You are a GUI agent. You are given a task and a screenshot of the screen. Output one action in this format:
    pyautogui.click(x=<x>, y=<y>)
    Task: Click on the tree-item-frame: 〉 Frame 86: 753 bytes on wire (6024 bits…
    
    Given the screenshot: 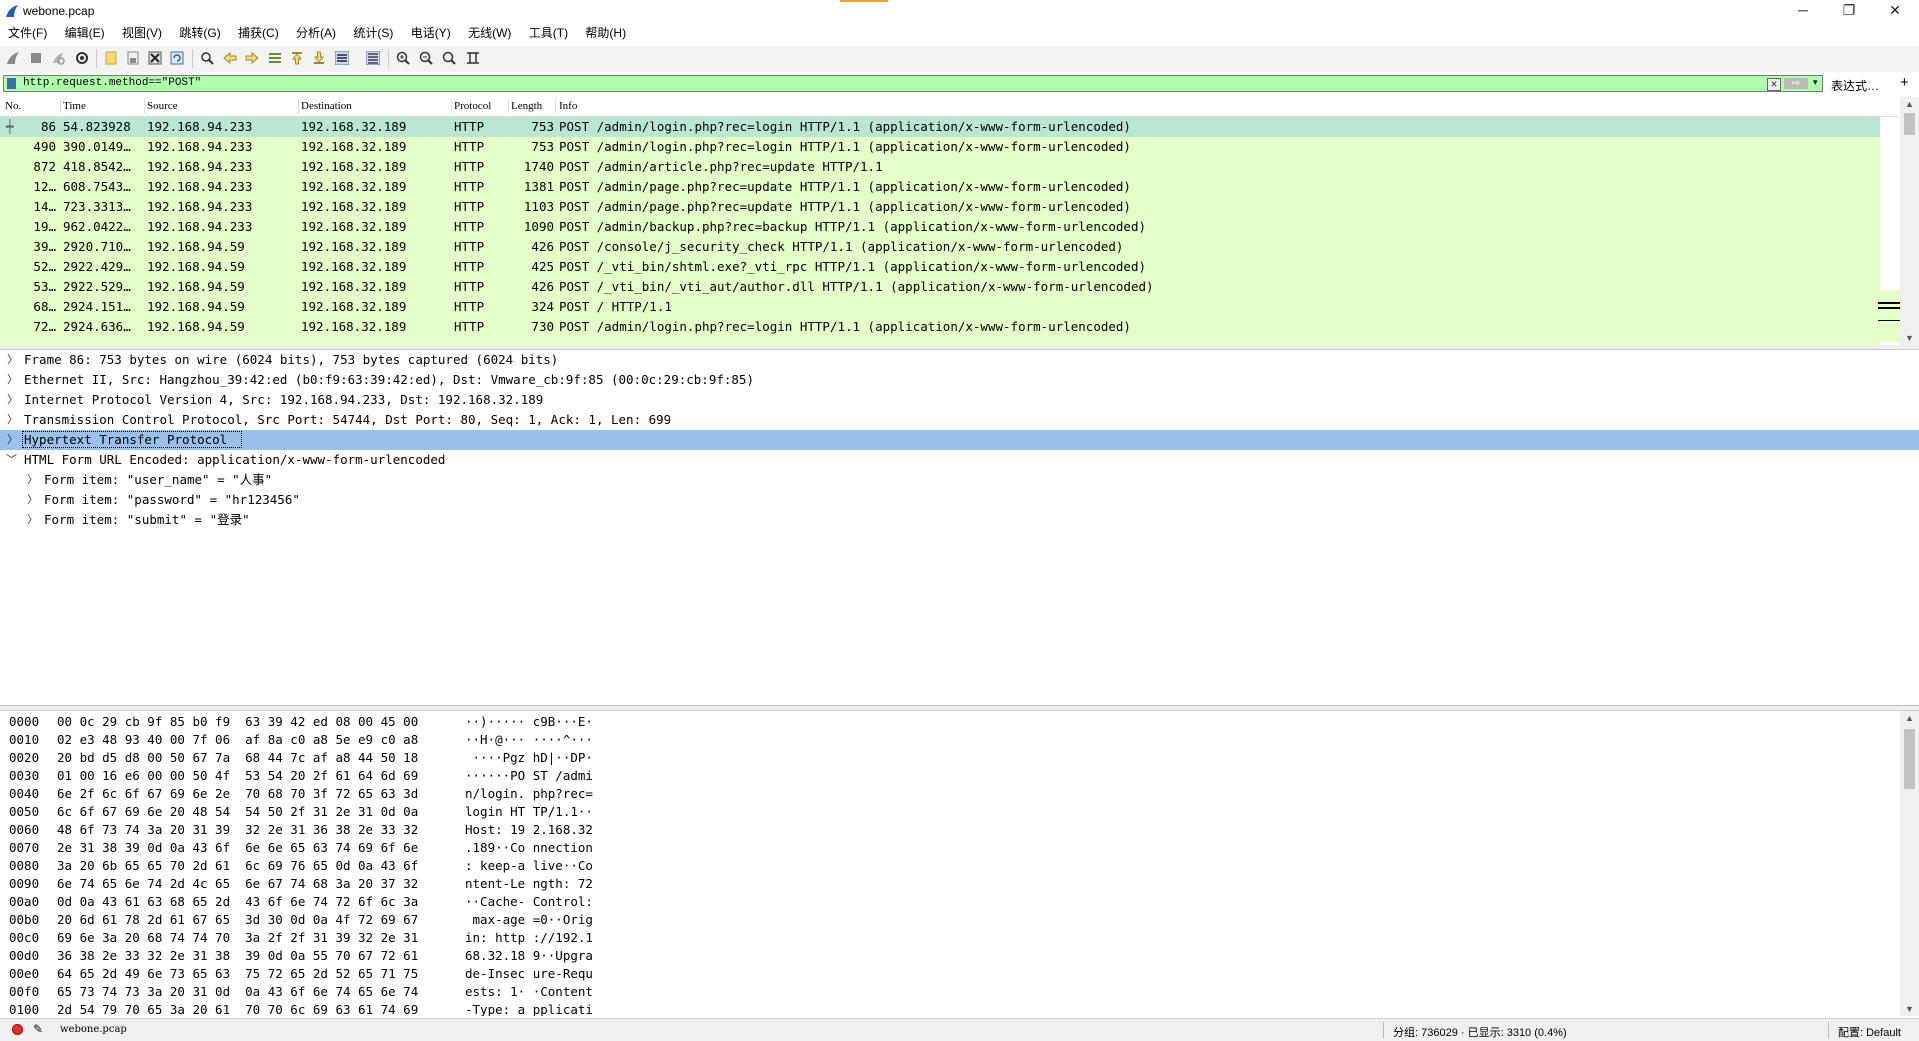 What is the action you would take?
    pyautogui.click(x=959, y=360)
    